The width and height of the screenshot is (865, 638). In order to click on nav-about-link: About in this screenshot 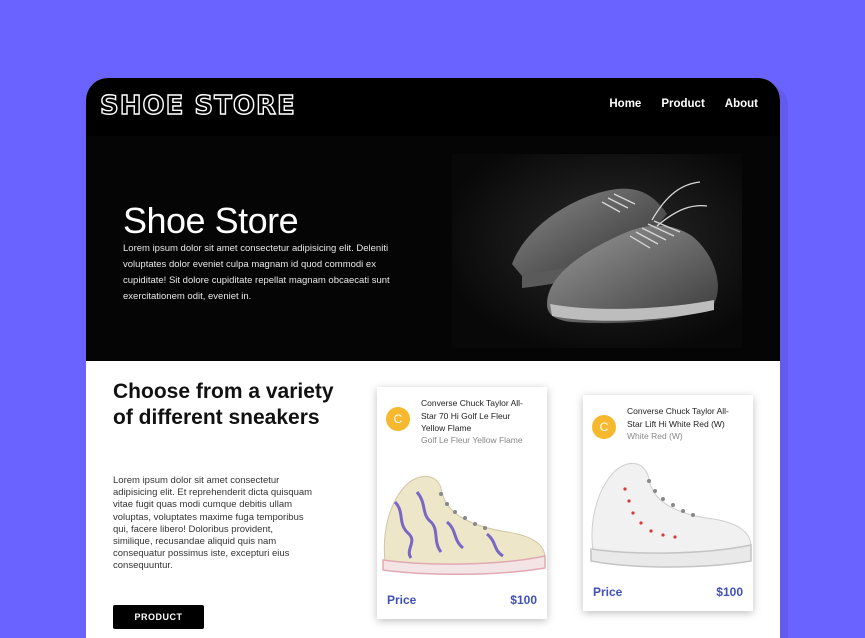, I will do `click(741, 104)`.